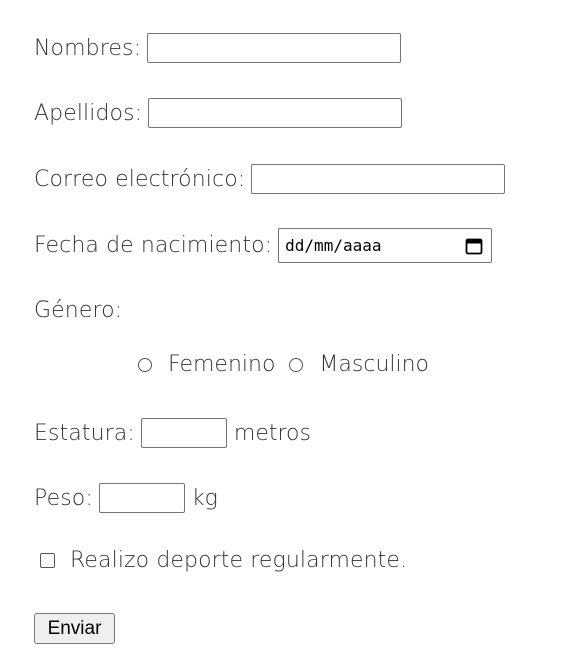 The image size is (588, 672). Describe the element at coordinates (88, 48) in the screenshot. I see `nombres-label: Nombres:` at that location.